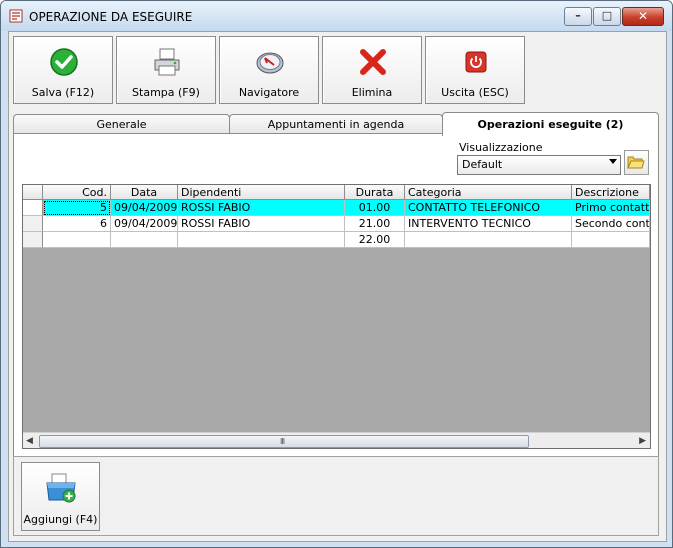  I want to click on navigator-button: Navigatore, so click(269, 70).